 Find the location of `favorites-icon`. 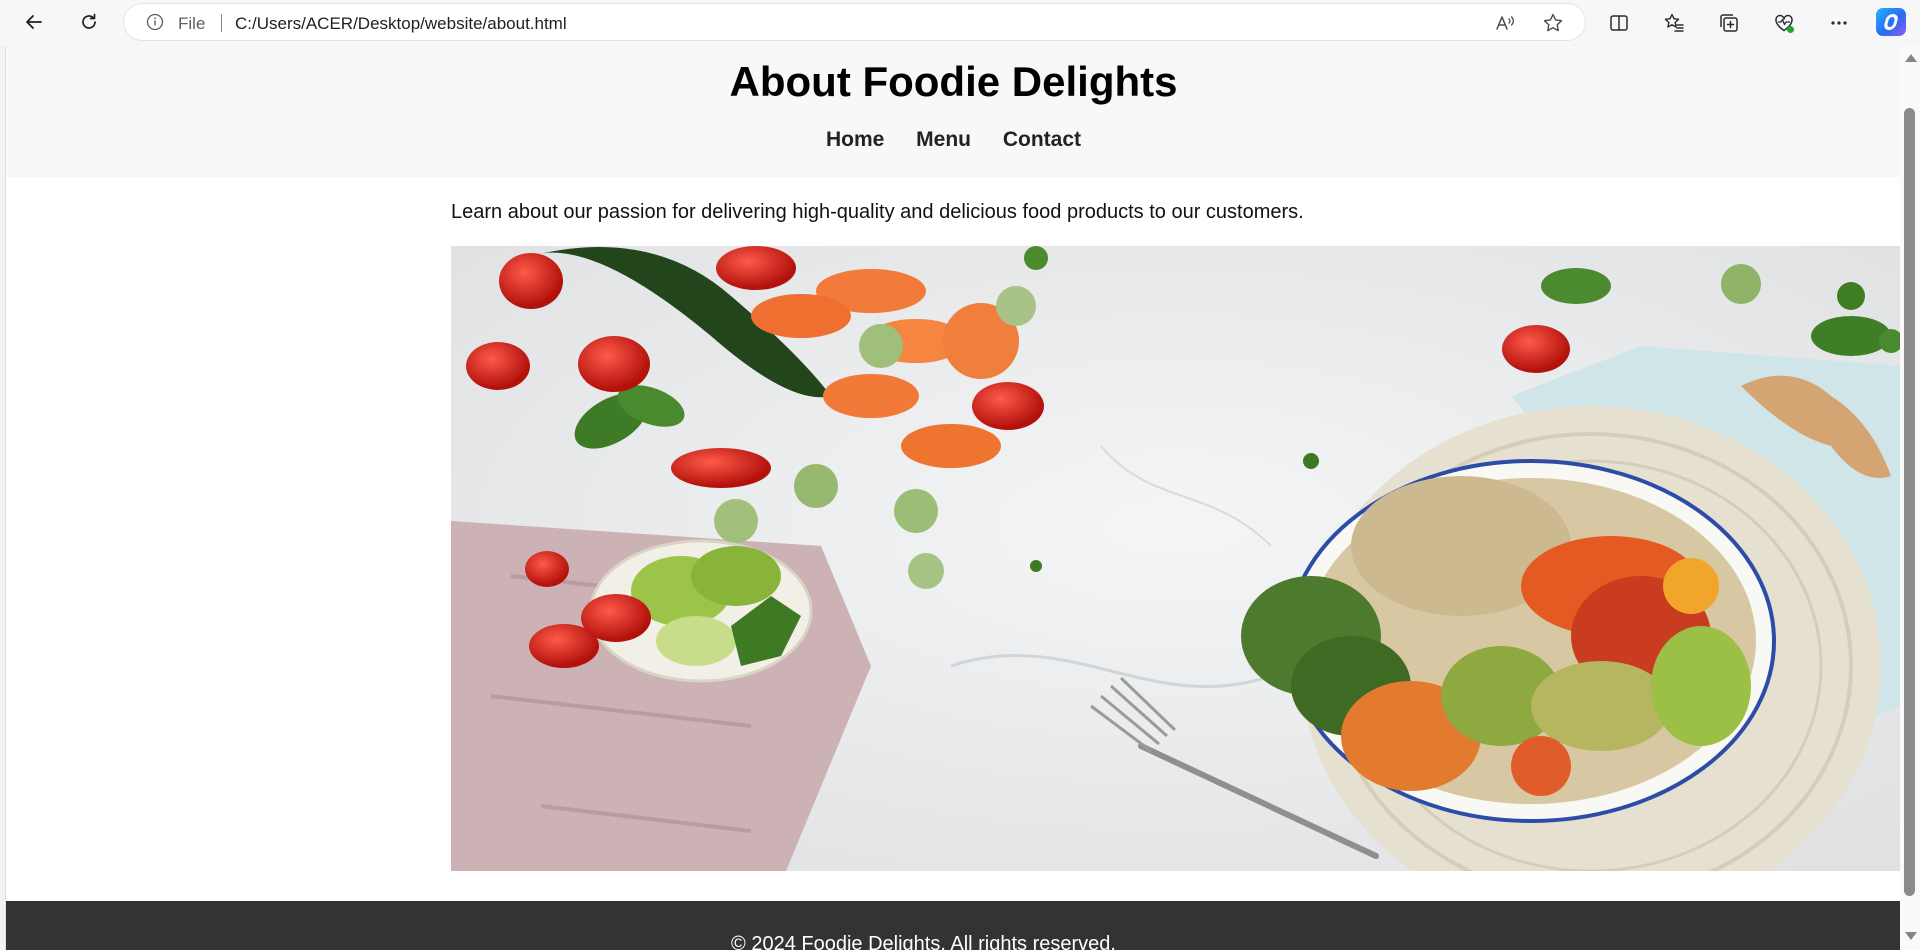

favorites-icon is located at coordinates (1674, 22).